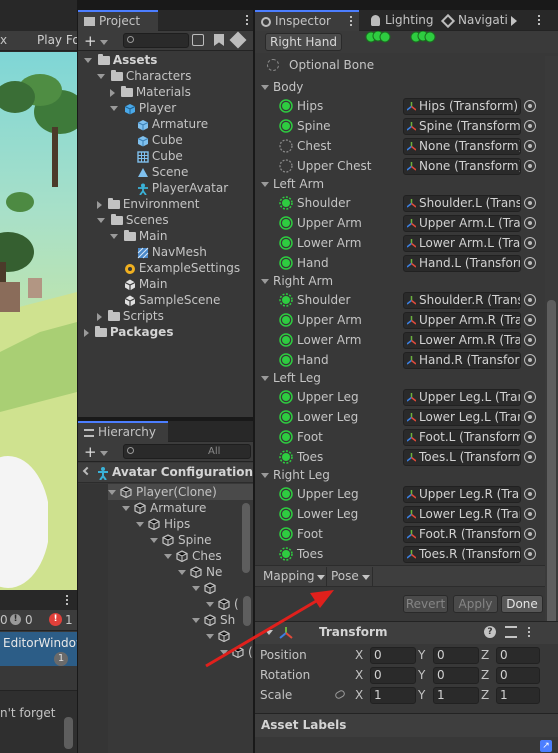  I want to click on console-scrollbar, so click(68, 733).